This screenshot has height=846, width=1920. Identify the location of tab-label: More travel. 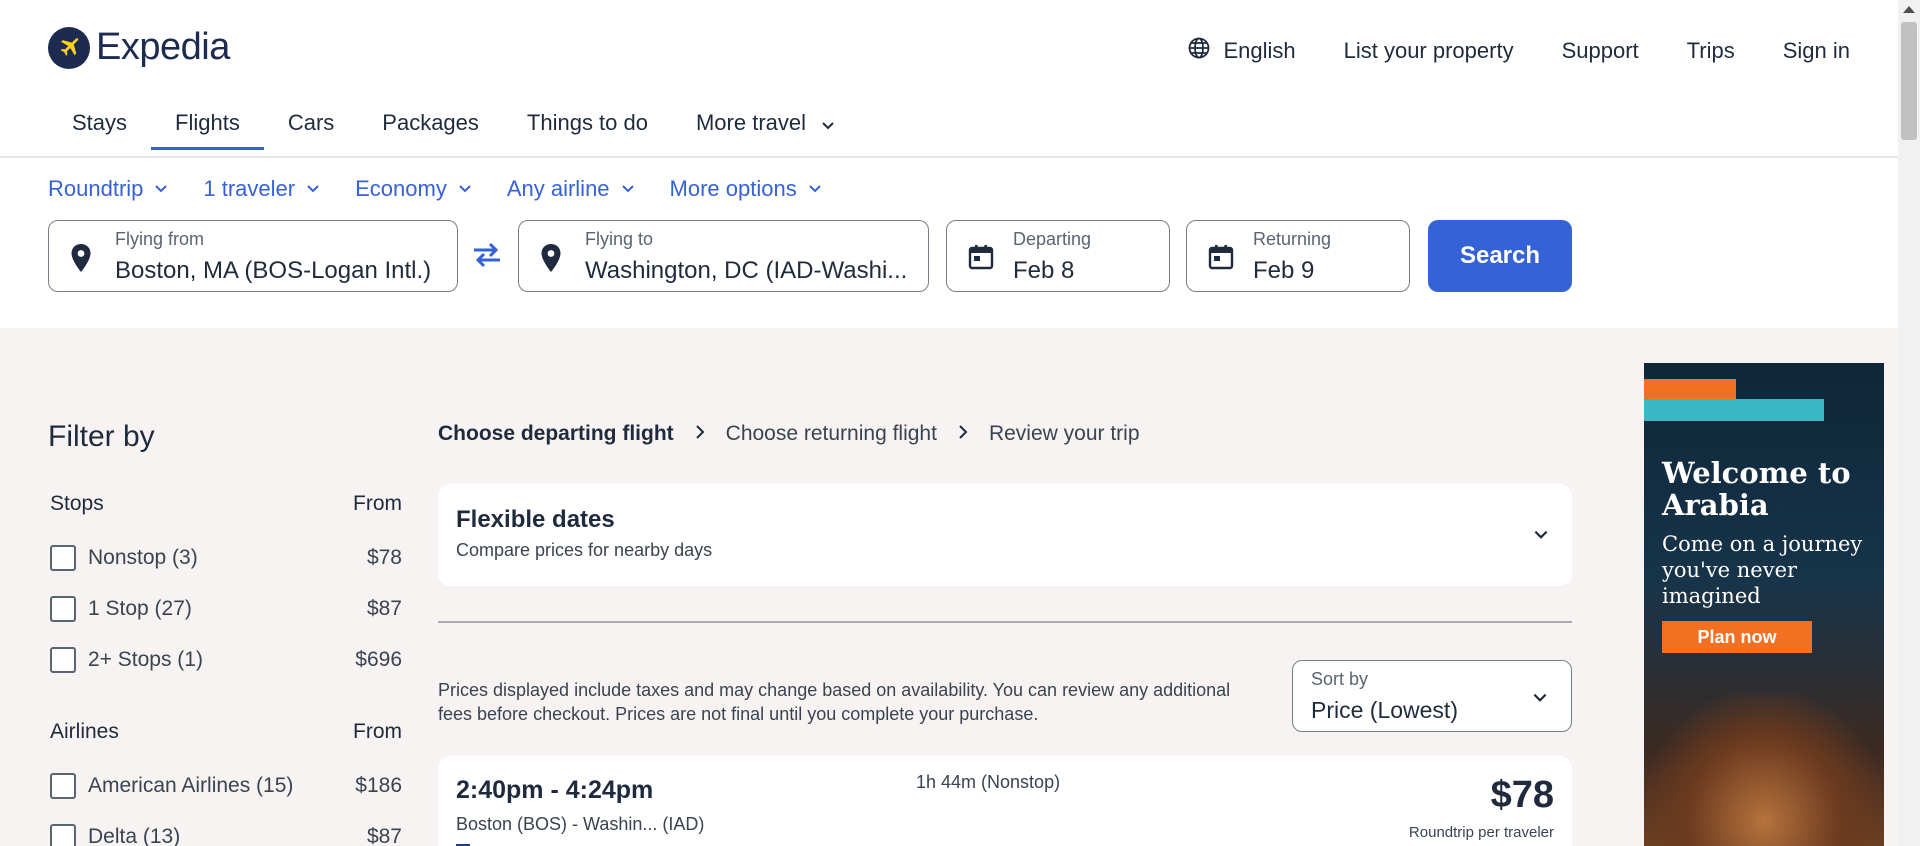
(751, 122).